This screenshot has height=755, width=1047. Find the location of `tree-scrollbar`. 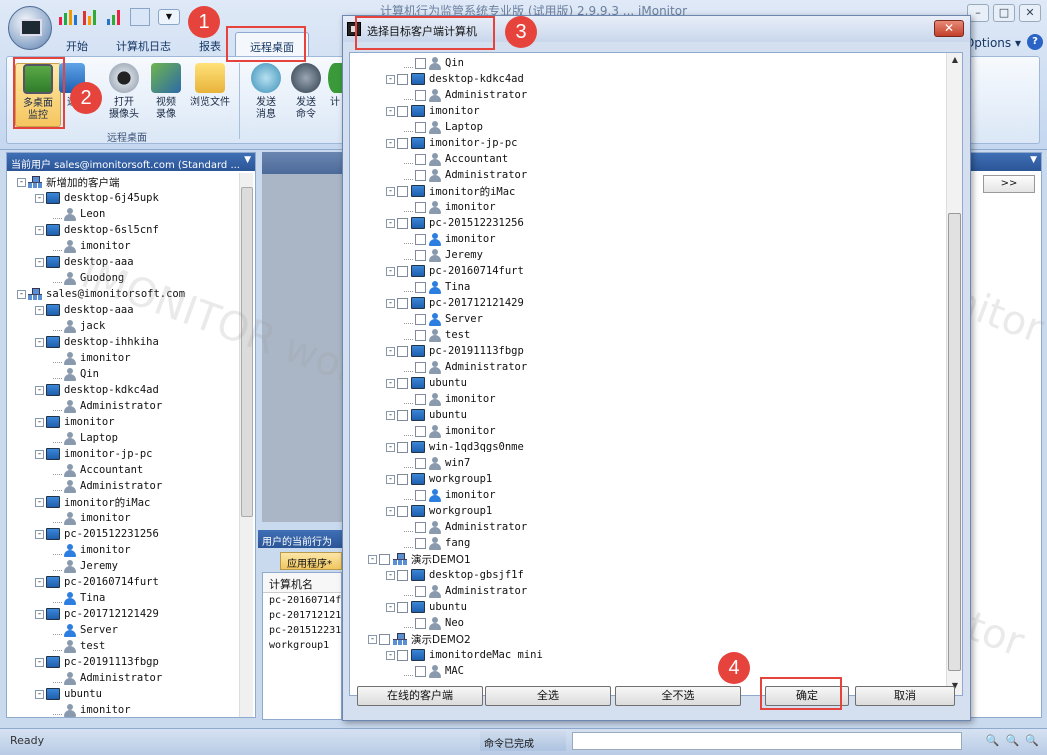

tree-scrollbar is located at coordinates (246, 445).